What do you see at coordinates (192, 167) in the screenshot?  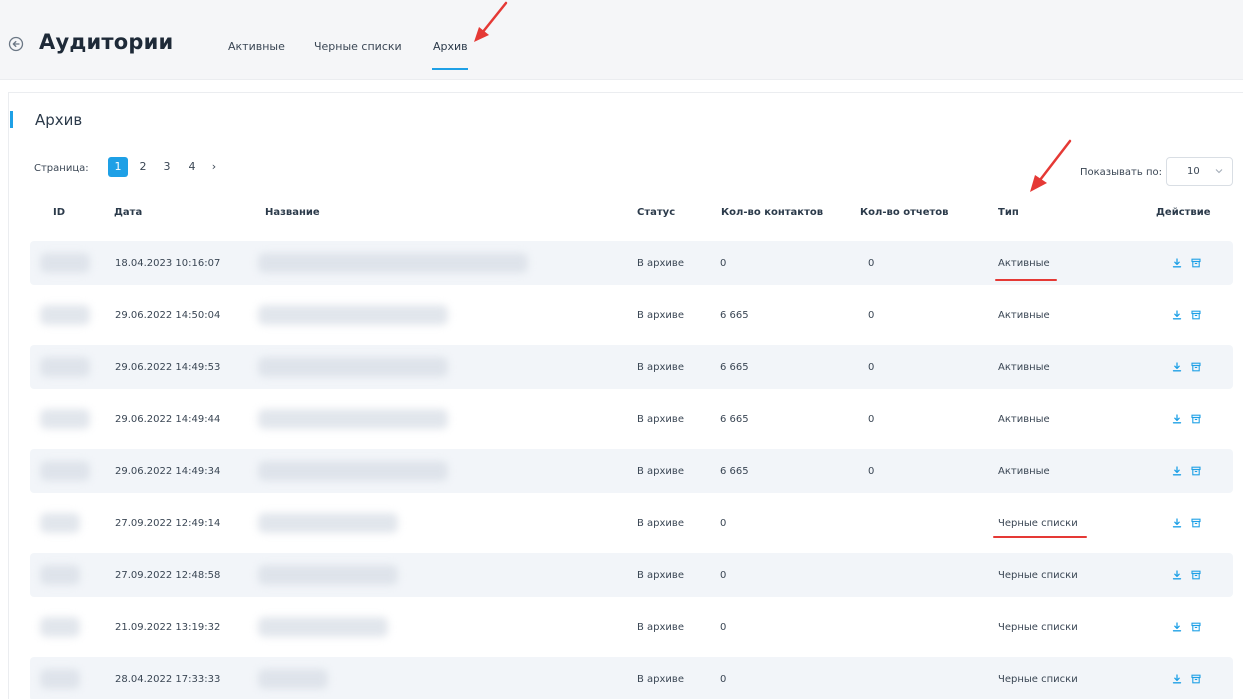 I see `page-button-4: 4` at bounding box center [192, 167].